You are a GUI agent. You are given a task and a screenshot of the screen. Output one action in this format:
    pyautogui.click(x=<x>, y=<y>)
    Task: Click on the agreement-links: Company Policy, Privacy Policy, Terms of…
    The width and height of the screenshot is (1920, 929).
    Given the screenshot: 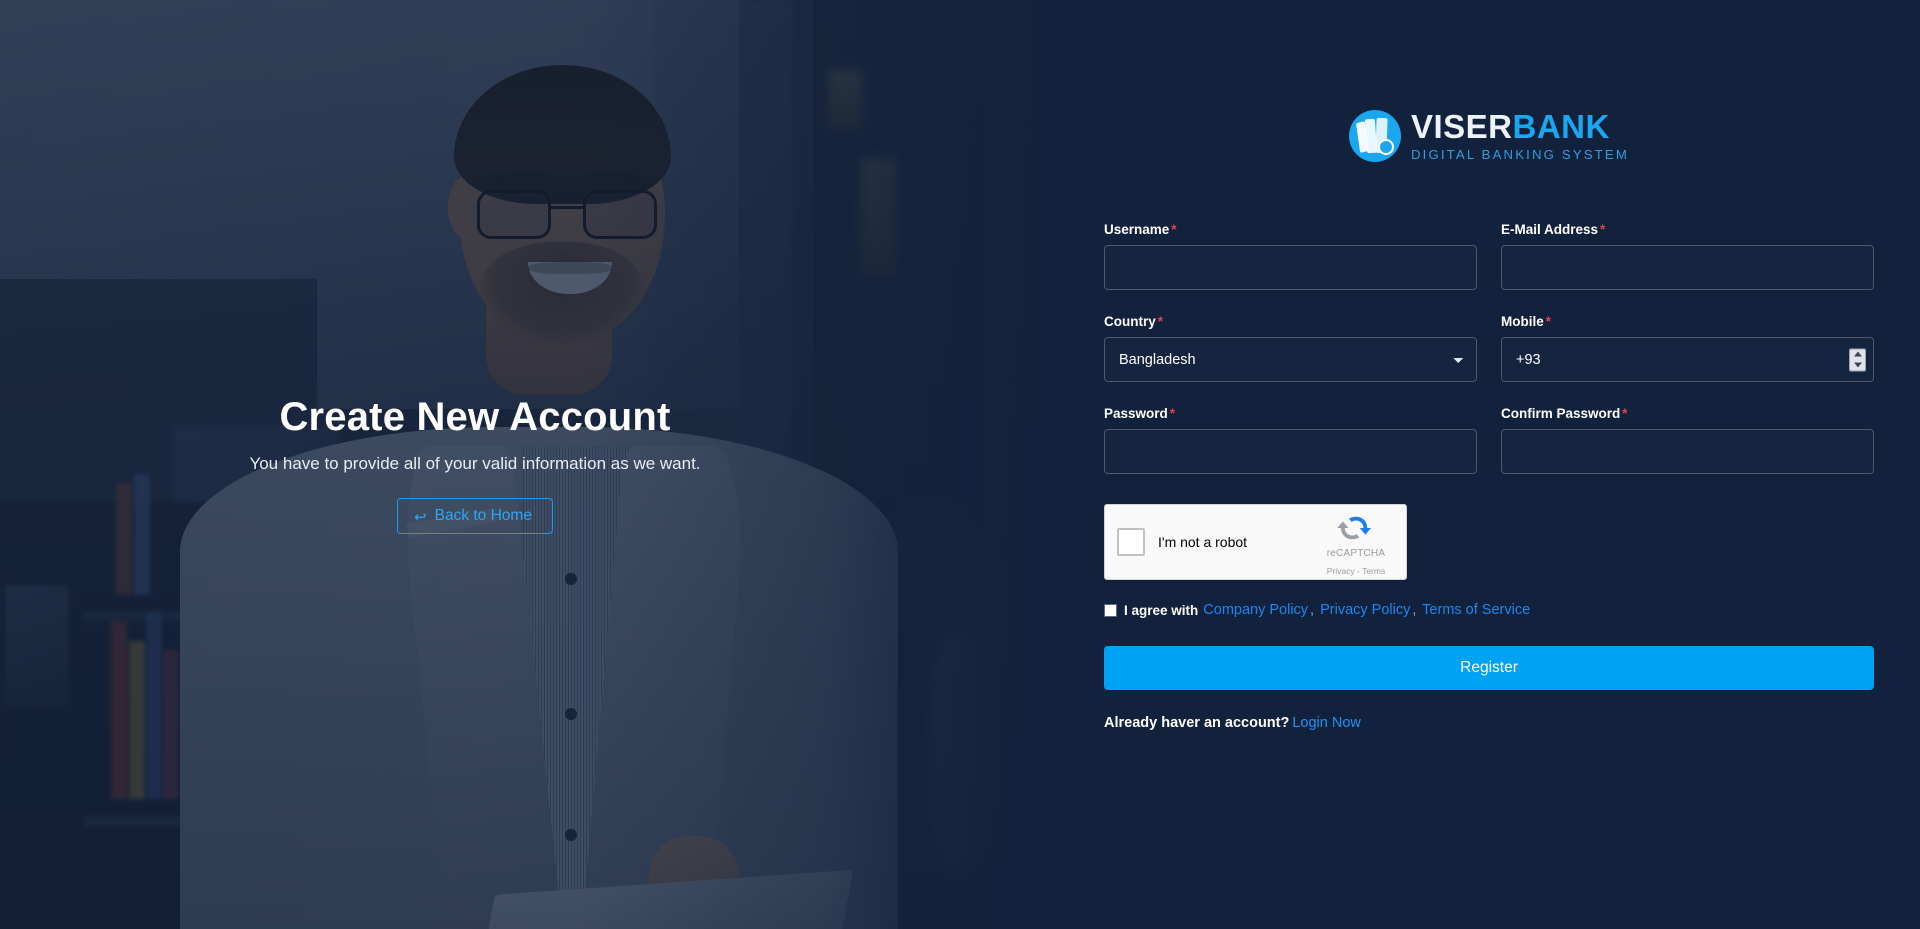 What is the action you would take?
    pyautogui.click(x=1366, y=610)
    